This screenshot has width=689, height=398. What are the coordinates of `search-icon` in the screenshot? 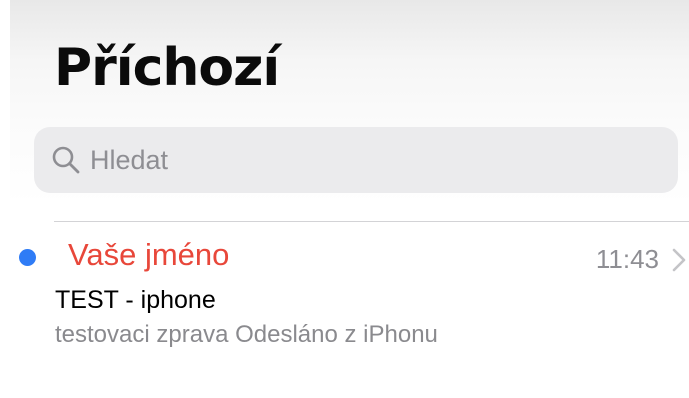 It's located at (66, 160).